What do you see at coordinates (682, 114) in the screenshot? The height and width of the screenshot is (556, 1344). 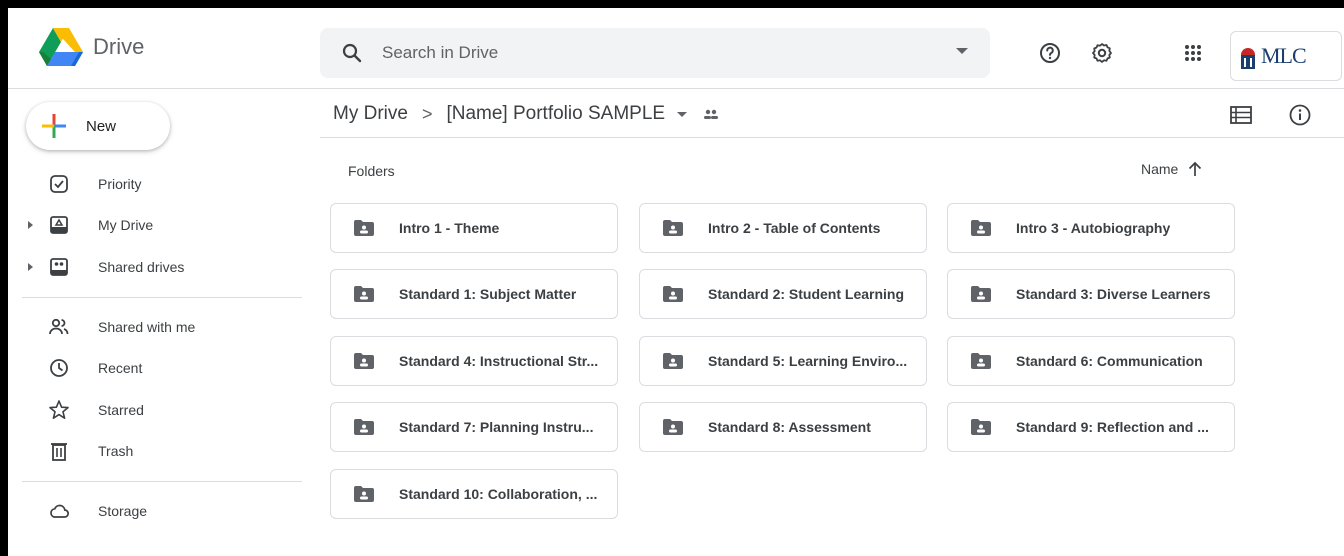 I see `folder-menu-dropdown-icon` at bounding box center [682, 114].